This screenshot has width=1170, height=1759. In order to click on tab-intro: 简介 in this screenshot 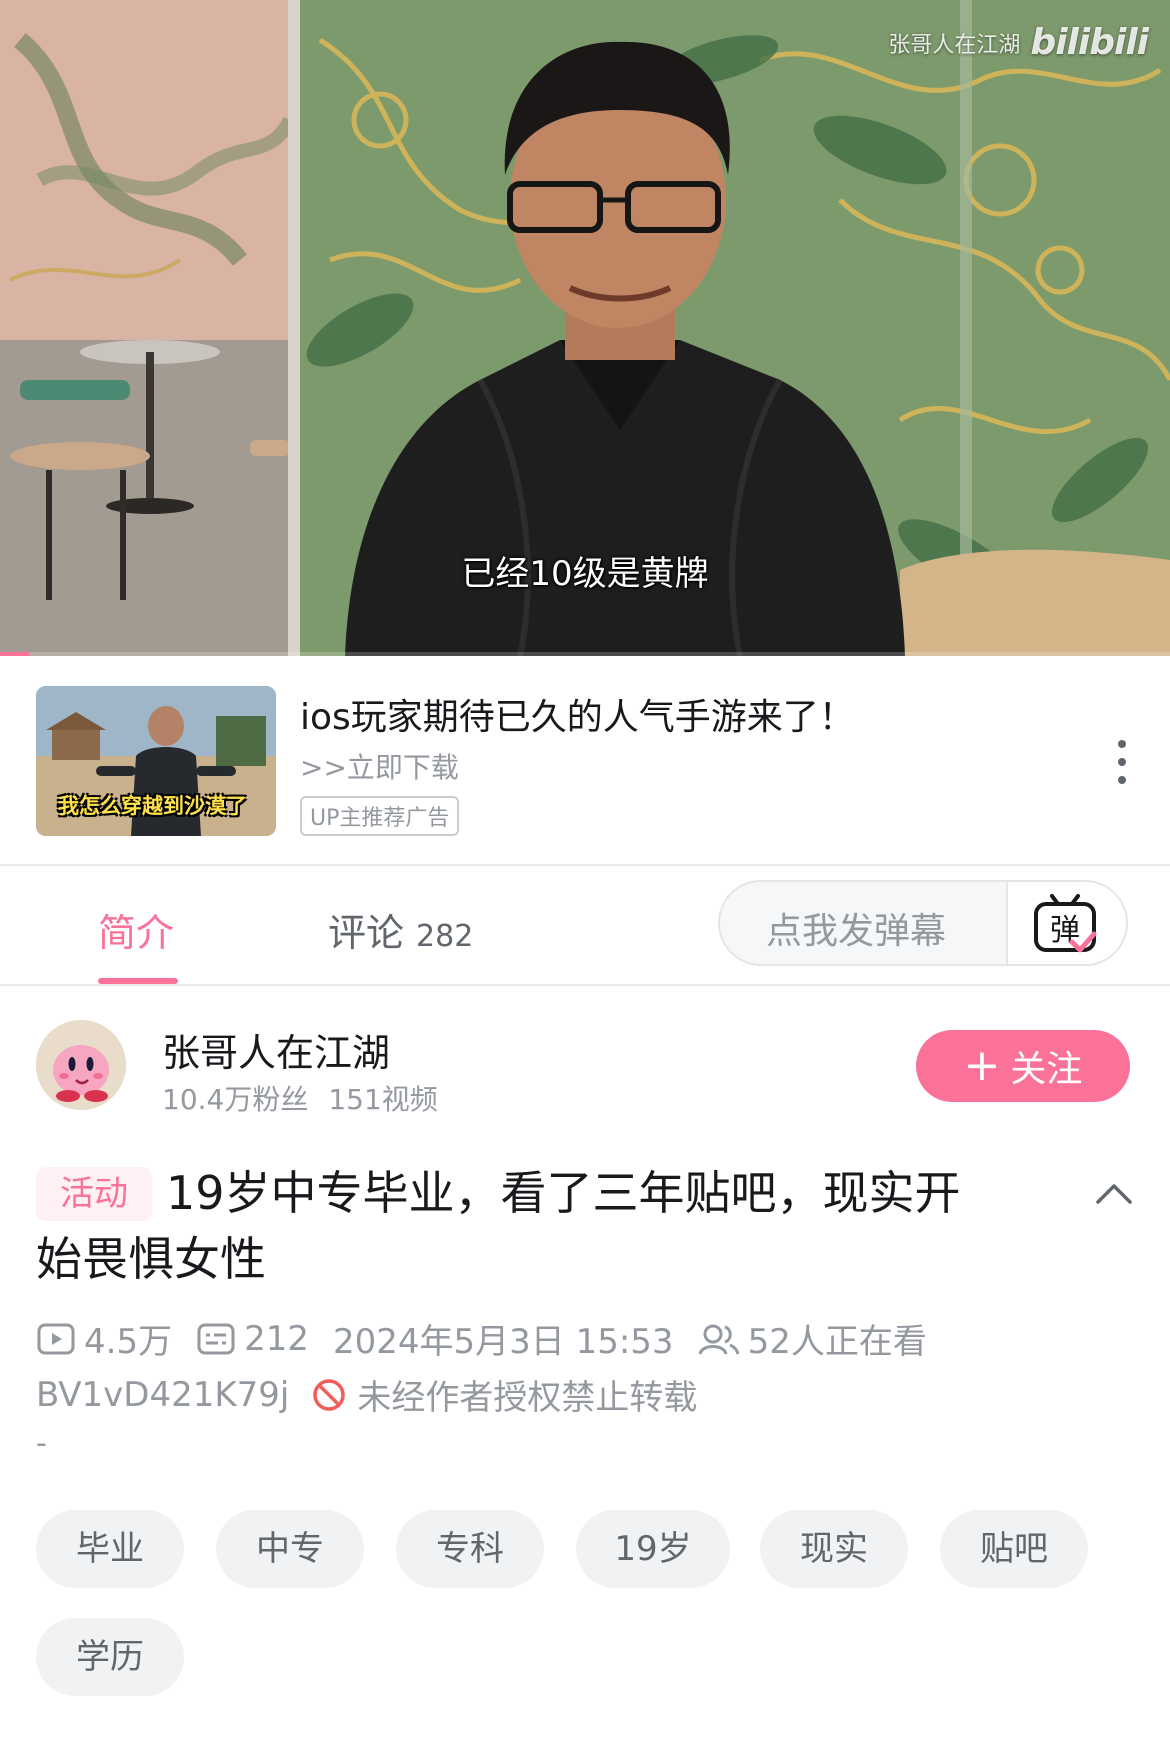, I will do `click(136, 929)`.